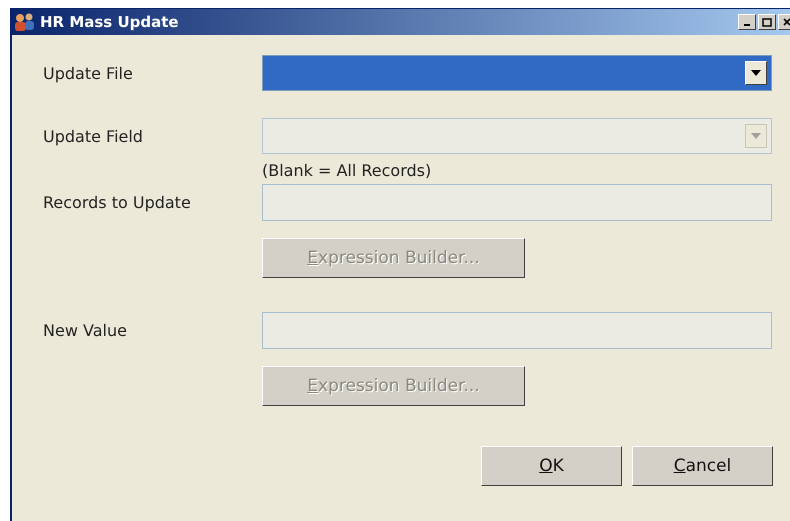 The height and width of the screenshot is (521, 790). What do you see at coordinates (85, 330) in the screenshot?
I see `field-label: New Value` at bounding box center [85, 330].